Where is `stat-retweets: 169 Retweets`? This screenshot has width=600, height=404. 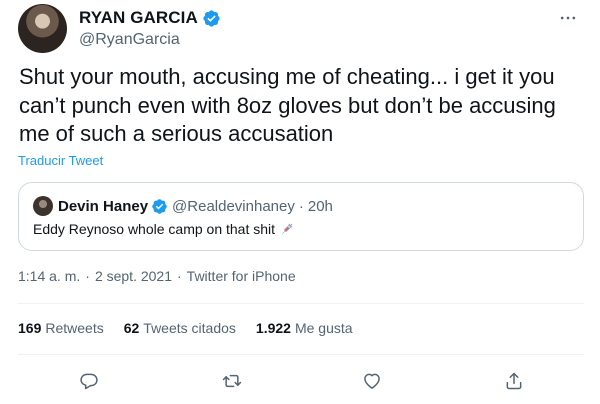
stat-retweets: 169 Retweets is located at coordinates (61, 328).